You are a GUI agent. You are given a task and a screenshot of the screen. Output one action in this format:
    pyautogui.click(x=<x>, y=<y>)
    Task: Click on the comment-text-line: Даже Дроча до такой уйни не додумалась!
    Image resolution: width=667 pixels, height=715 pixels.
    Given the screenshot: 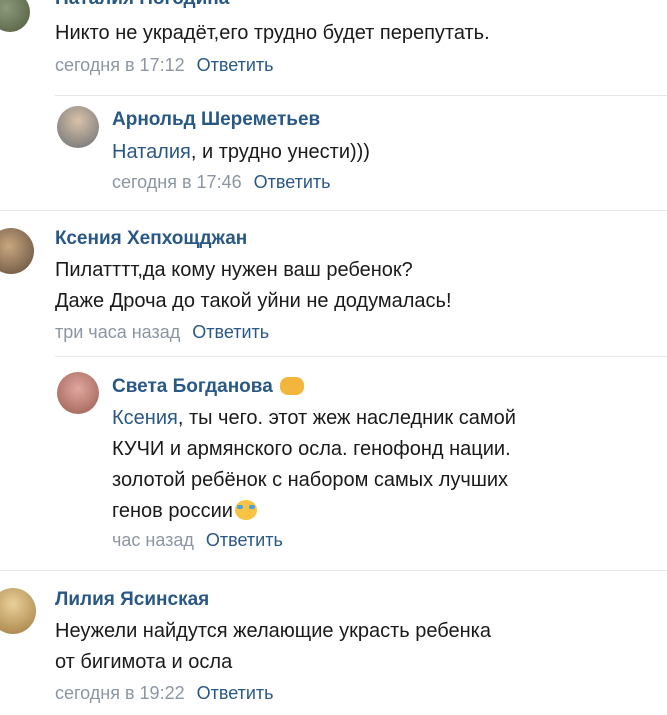 What is the action you would take?
    pyautogui.click(x=253, y=301)
    